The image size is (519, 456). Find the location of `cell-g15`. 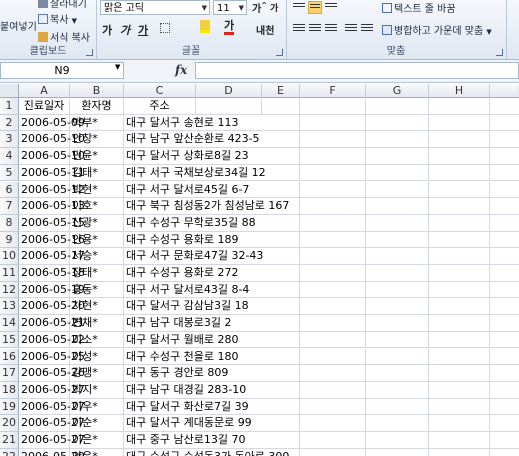

cell-g15 is located at coordinates (397, 340).